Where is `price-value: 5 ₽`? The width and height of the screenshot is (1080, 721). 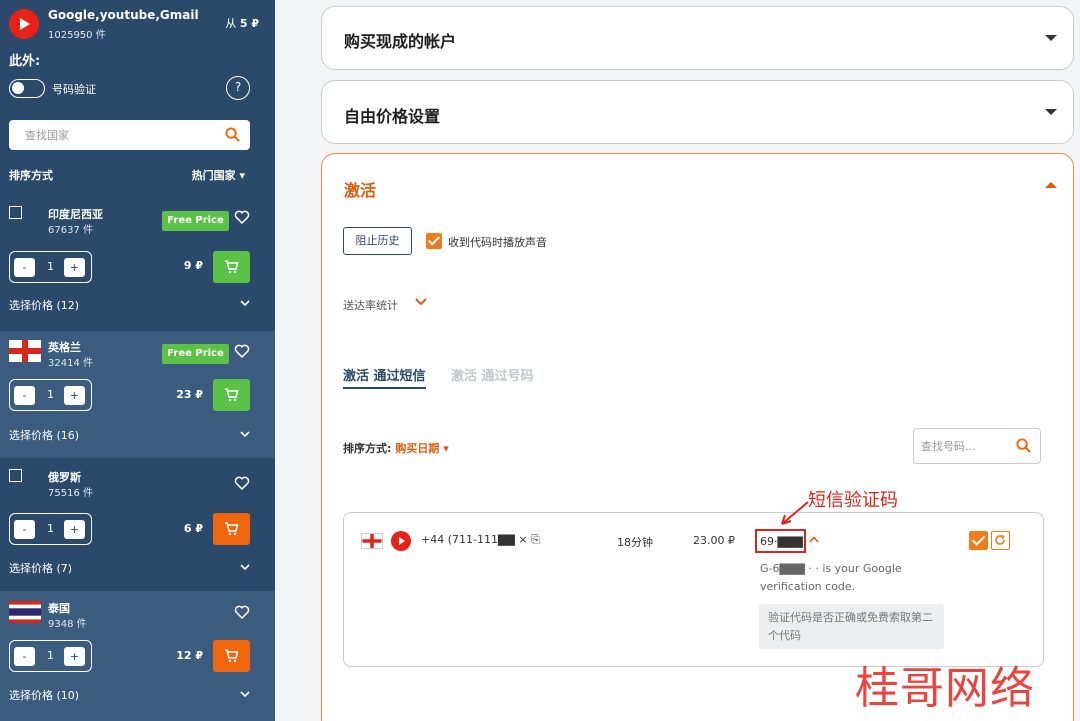
price-value: 5 ₽ is located at coordinates (249, 23).